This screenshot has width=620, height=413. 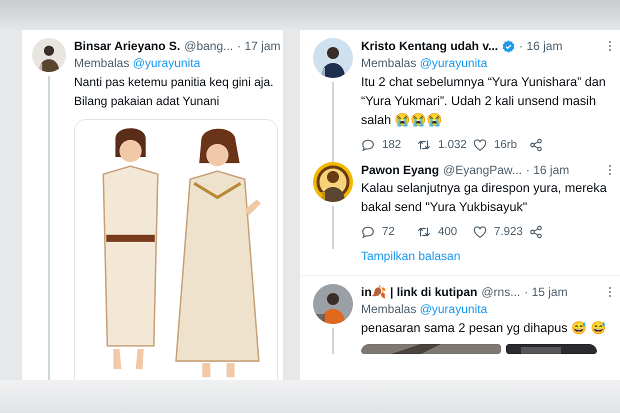 What do you see at coordinates (259, 46) in the screenshot?
I see `timestamp: · 17 jam` at bounding box center [259, 46].